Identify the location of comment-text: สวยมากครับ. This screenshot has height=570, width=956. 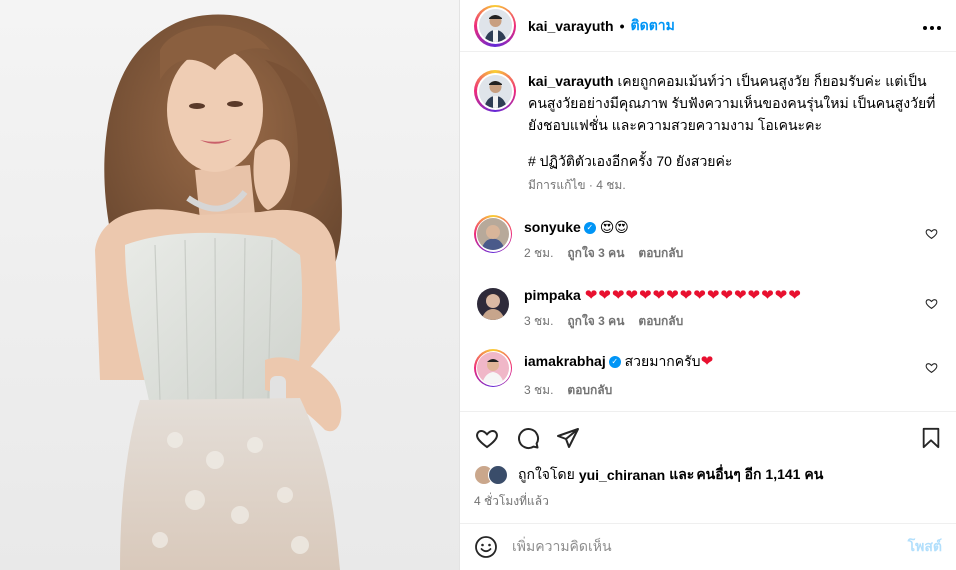
(662, 361).